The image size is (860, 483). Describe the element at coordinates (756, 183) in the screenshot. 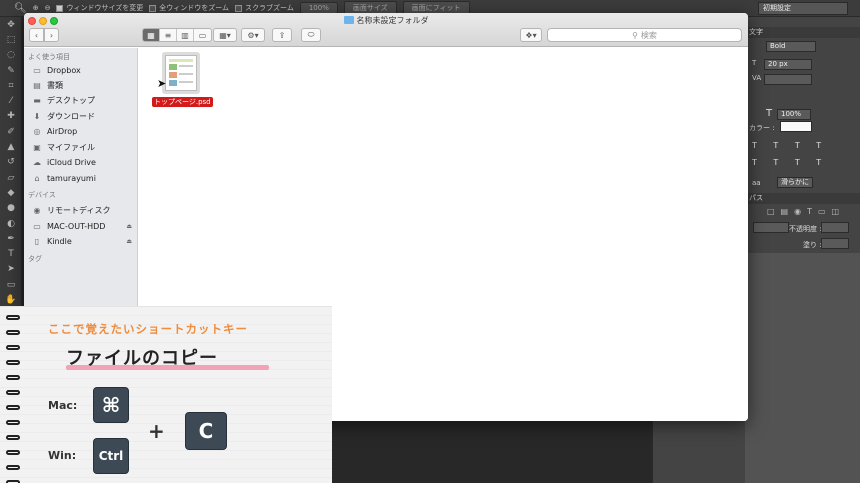

I see `antialias-label: aa` at that location.